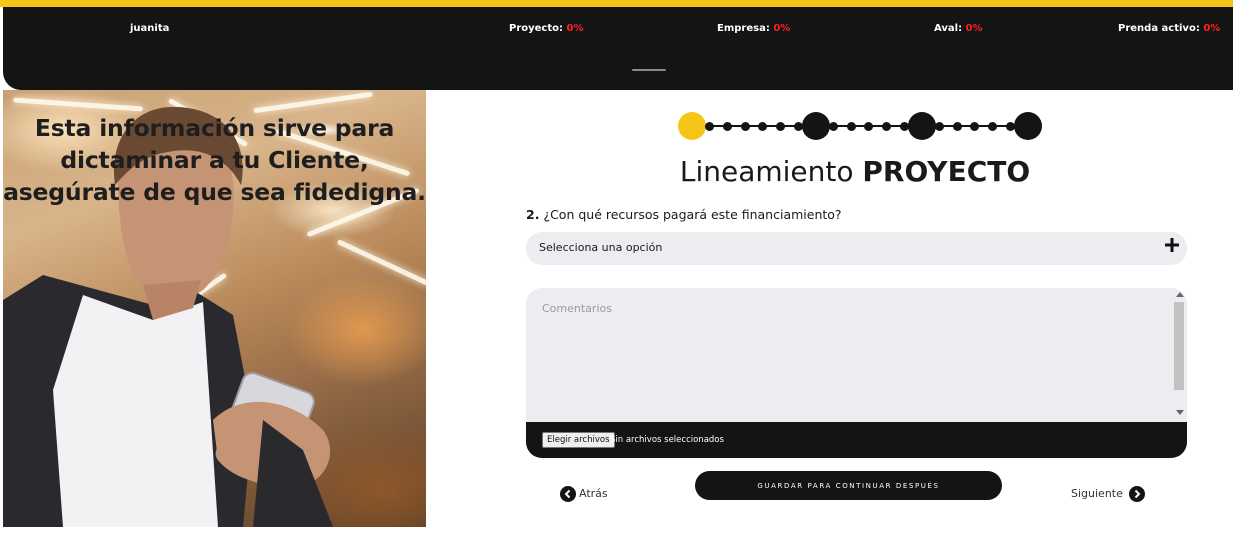  Describe the element at coordinates (616, 3) in the screenshot. I see `top-accent-stripe` at that location.